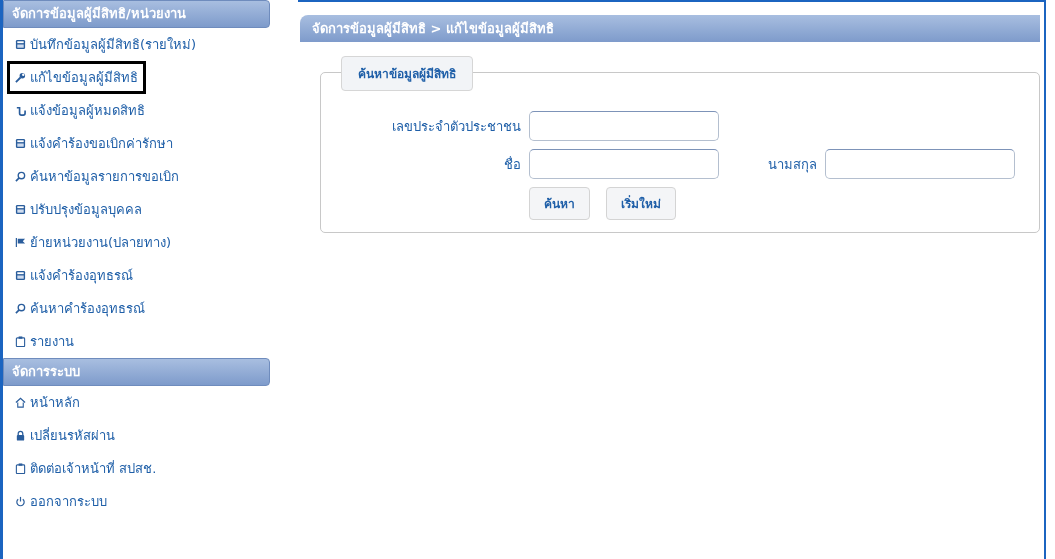 The height and width of the screenshot is (559, 1055). What do you see at coordinates (20, 435) in the screenshot?
I see `lock-icon` at bounding box center [20, 435].